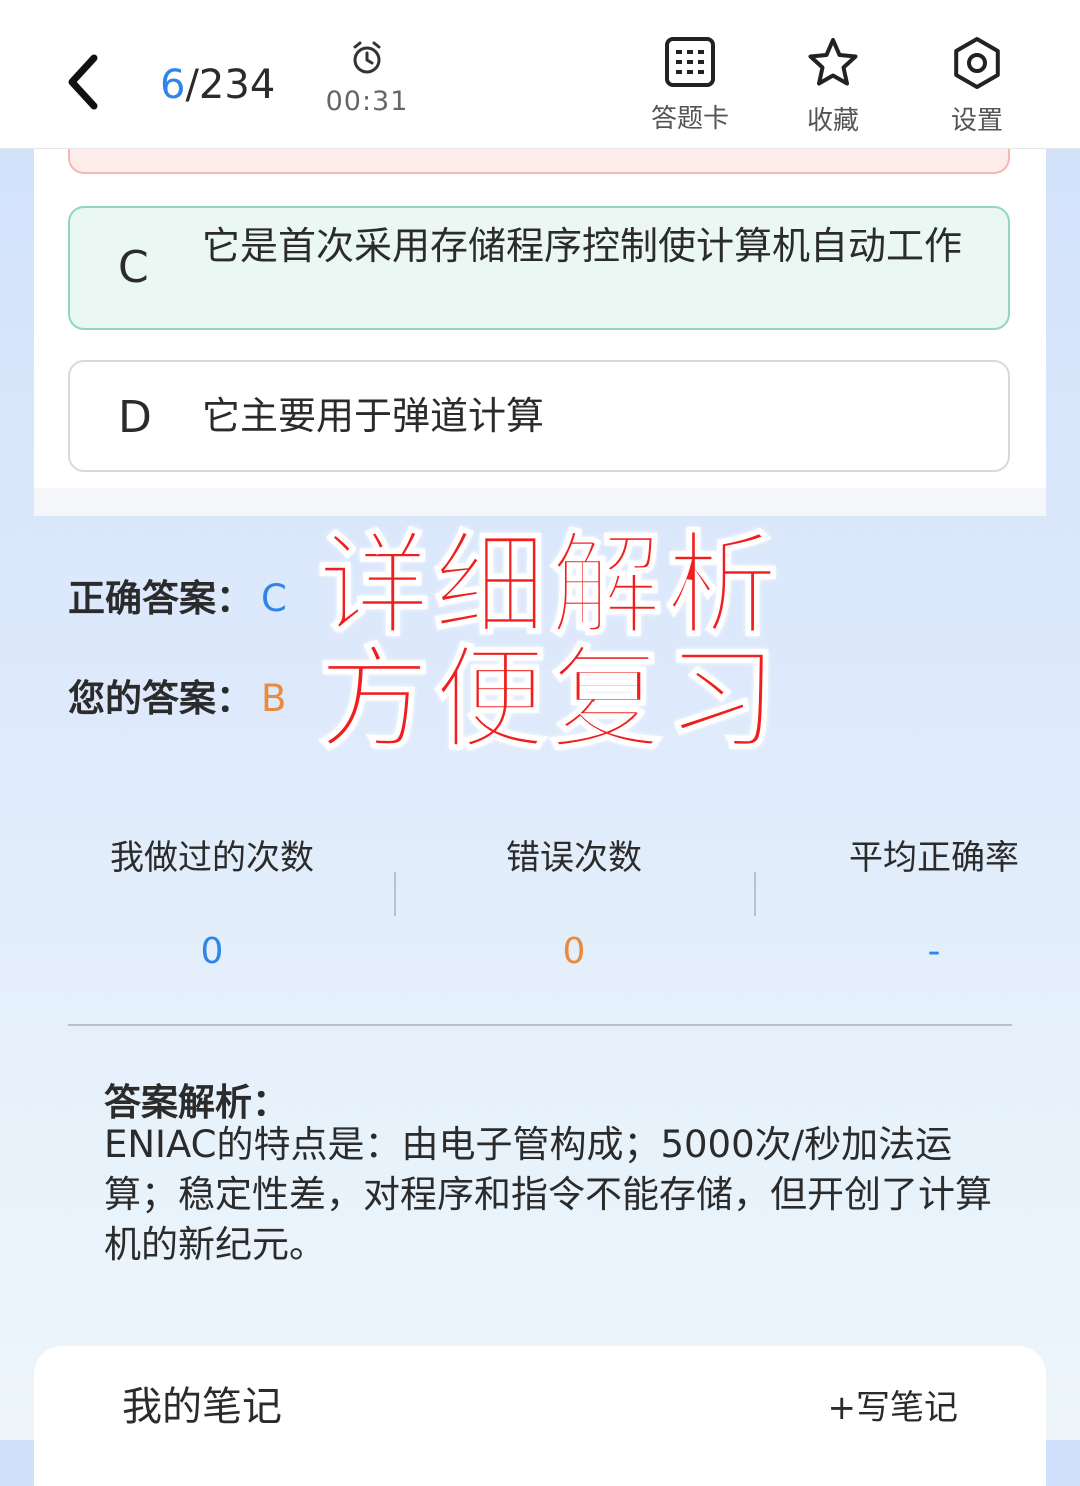 The width and height of the screenshot is (1080, 1486). I want to click on back-button, so click(92, 87).